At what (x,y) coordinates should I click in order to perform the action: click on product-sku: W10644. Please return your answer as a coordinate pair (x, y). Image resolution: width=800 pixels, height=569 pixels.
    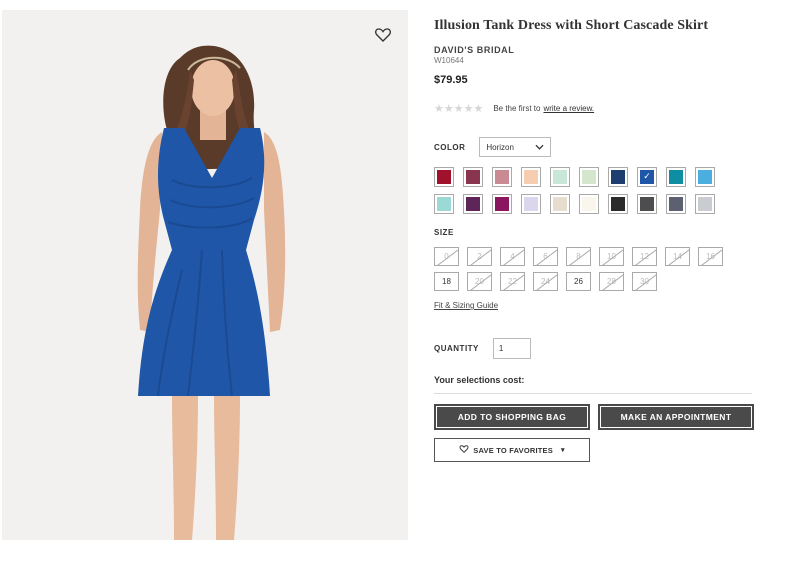
    Looking at the image, I should click on (449, 60).